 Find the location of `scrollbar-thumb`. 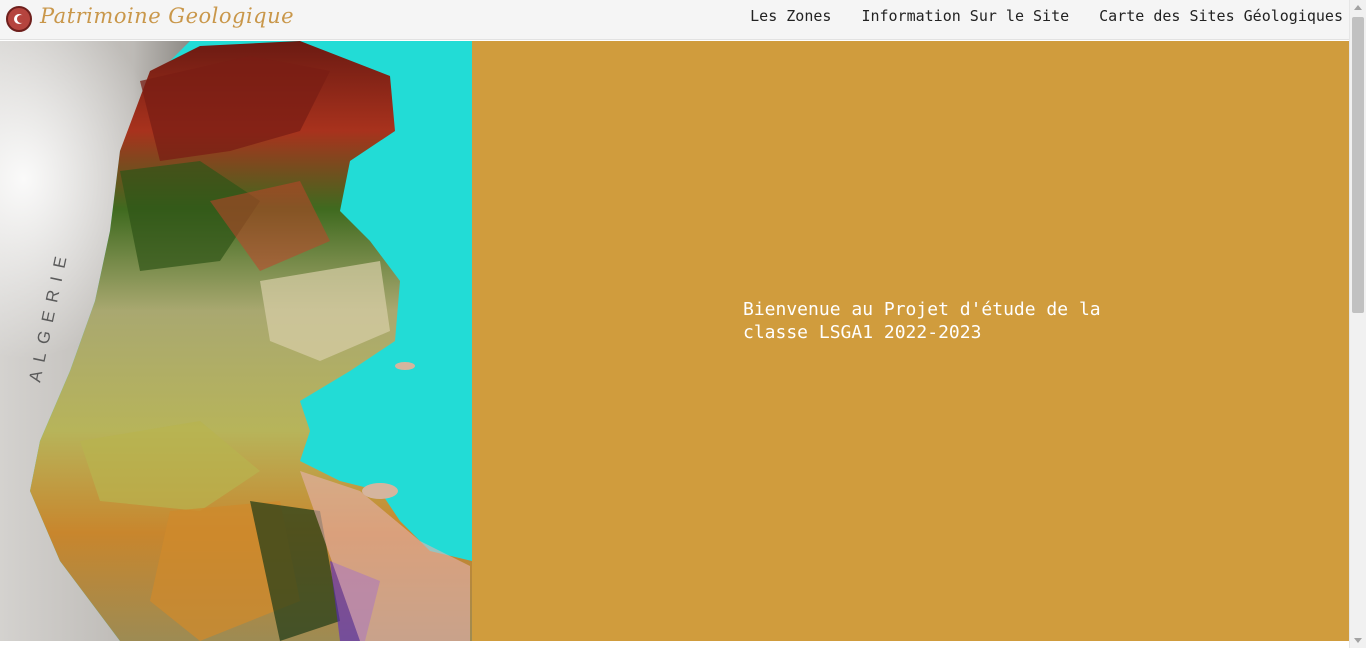

scrollbar-thumb is located at coordinates (1358, 165).